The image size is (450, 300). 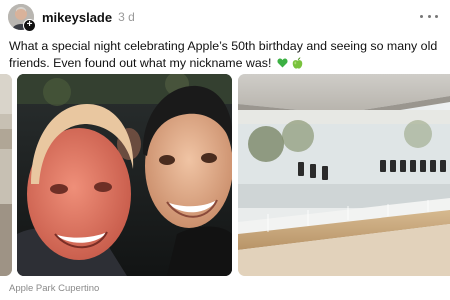 What do you see at coordinates (6, 175) in the screenshot?
I see `previous-photo-edge` at bounding box center [6, 175].